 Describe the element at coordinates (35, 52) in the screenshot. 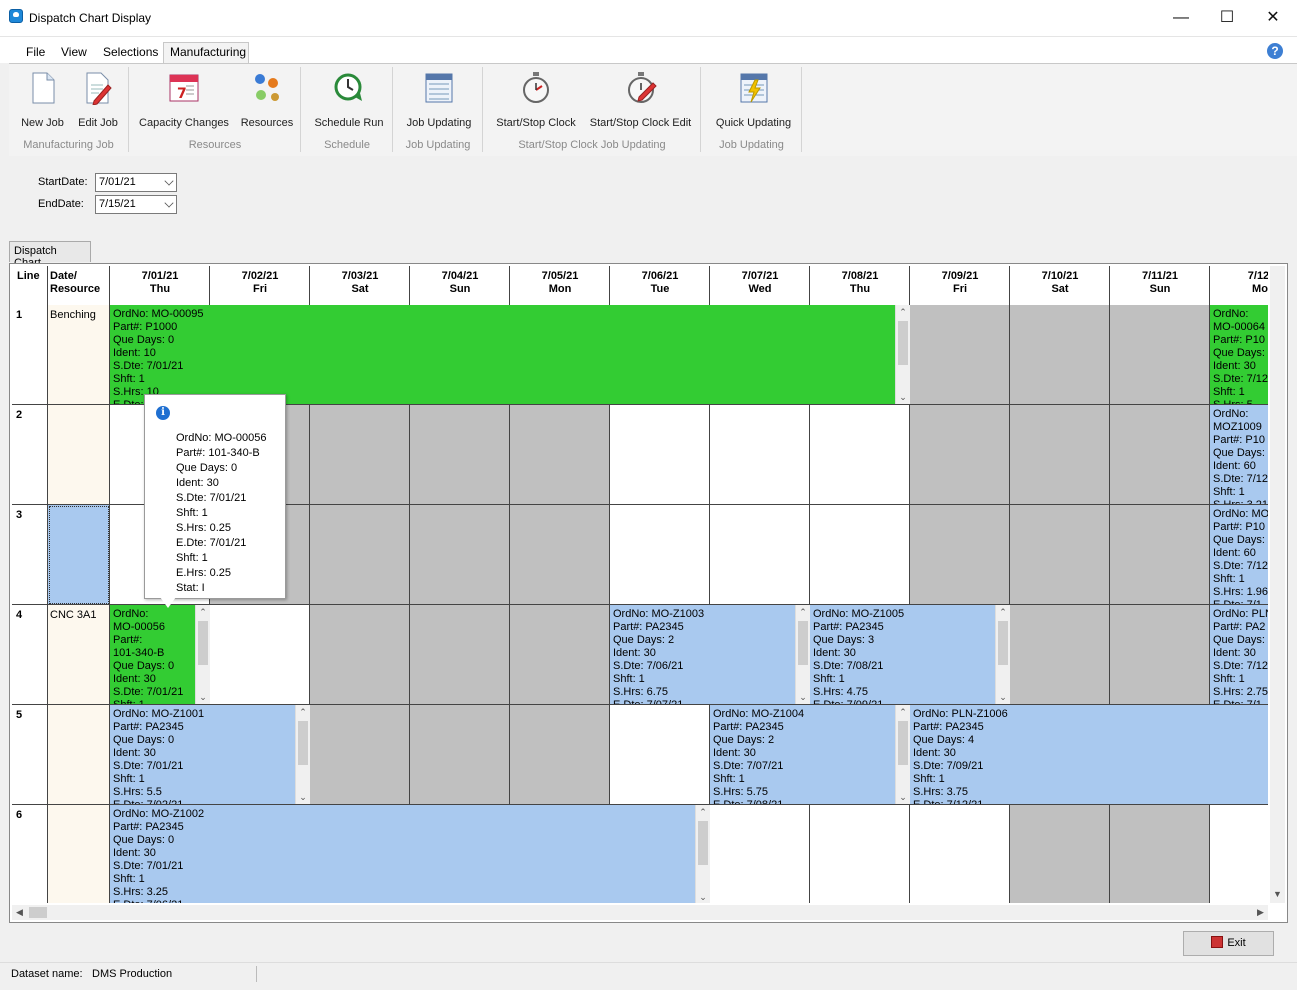

I see `menu-file: File` at that location.